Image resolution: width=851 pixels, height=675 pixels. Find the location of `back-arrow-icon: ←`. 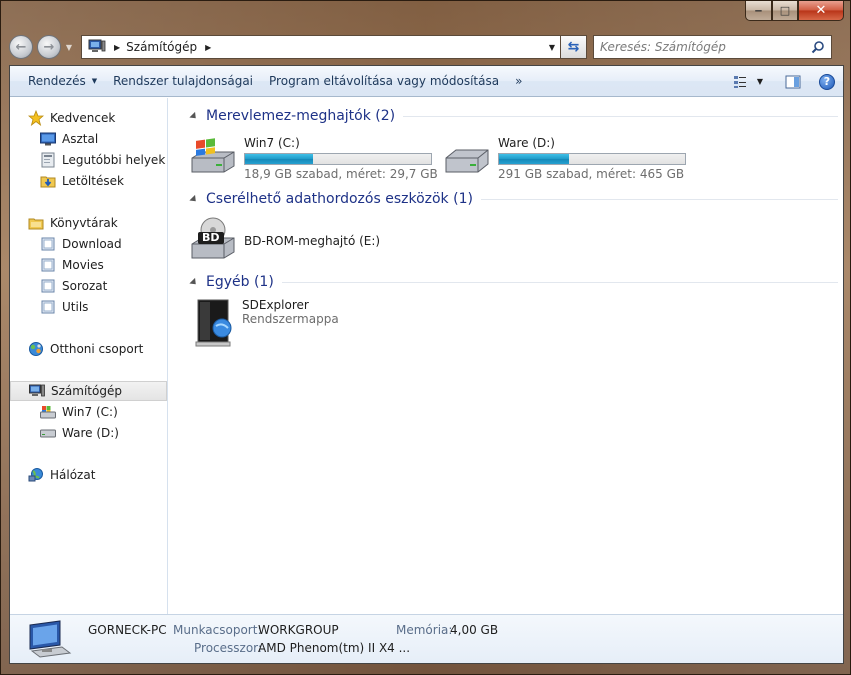

back-arrow-icon: ← is located at coordinates (21, 47).